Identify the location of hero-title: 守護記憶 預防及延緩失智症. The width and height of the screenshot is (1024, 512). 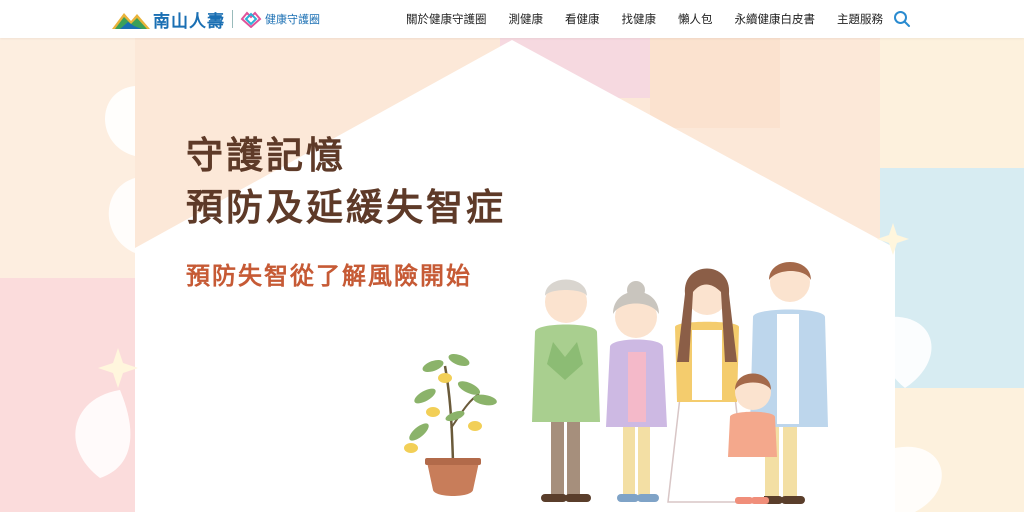
(346, 182).